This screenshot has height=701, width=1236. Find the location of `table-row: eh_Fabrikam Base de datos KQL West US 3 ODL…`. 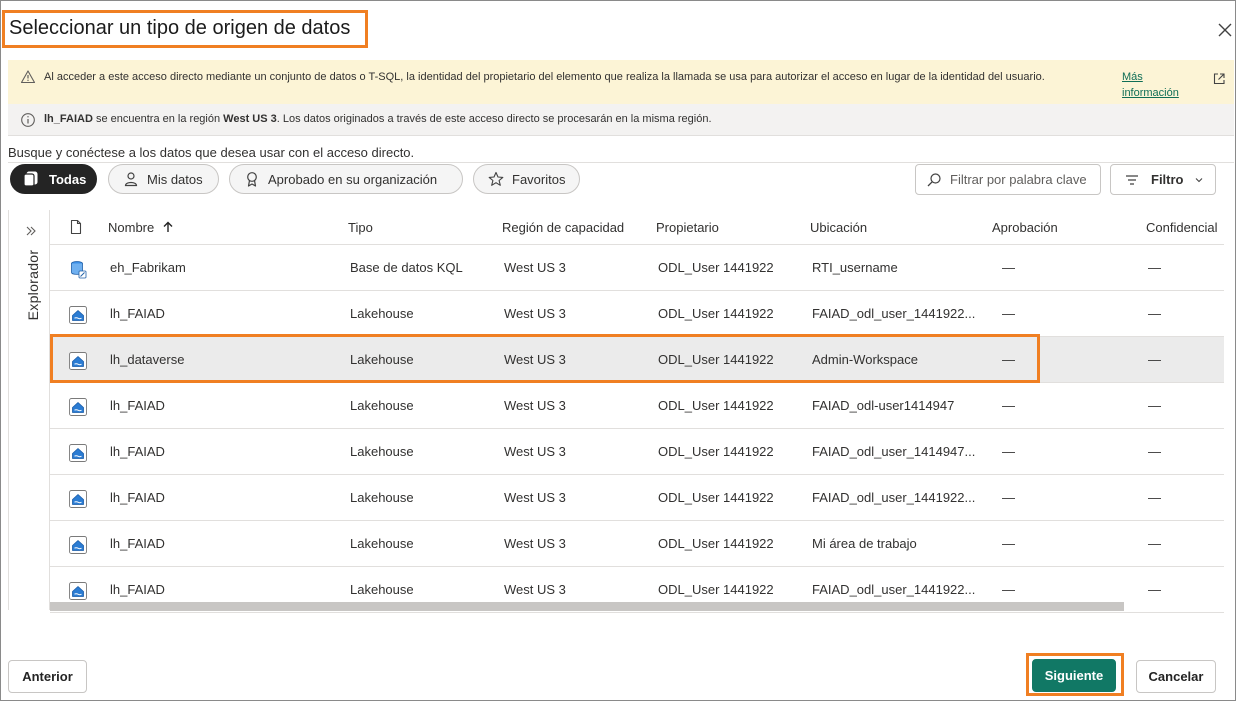

table-row: eh_Fabrikam Base de datos KQL West US 3 ODL… is located at coordinates (637, 268).